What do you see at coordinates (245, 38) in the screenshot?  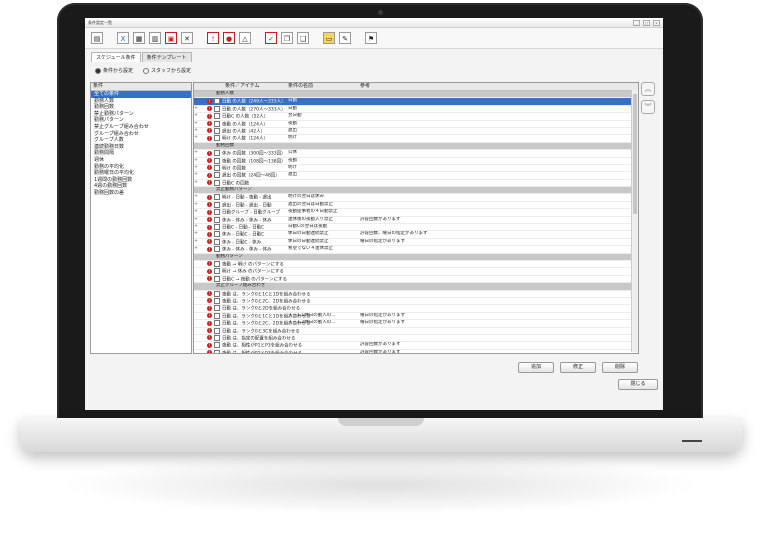 I see `warning-icon: △` at bounding box center [245, 38].